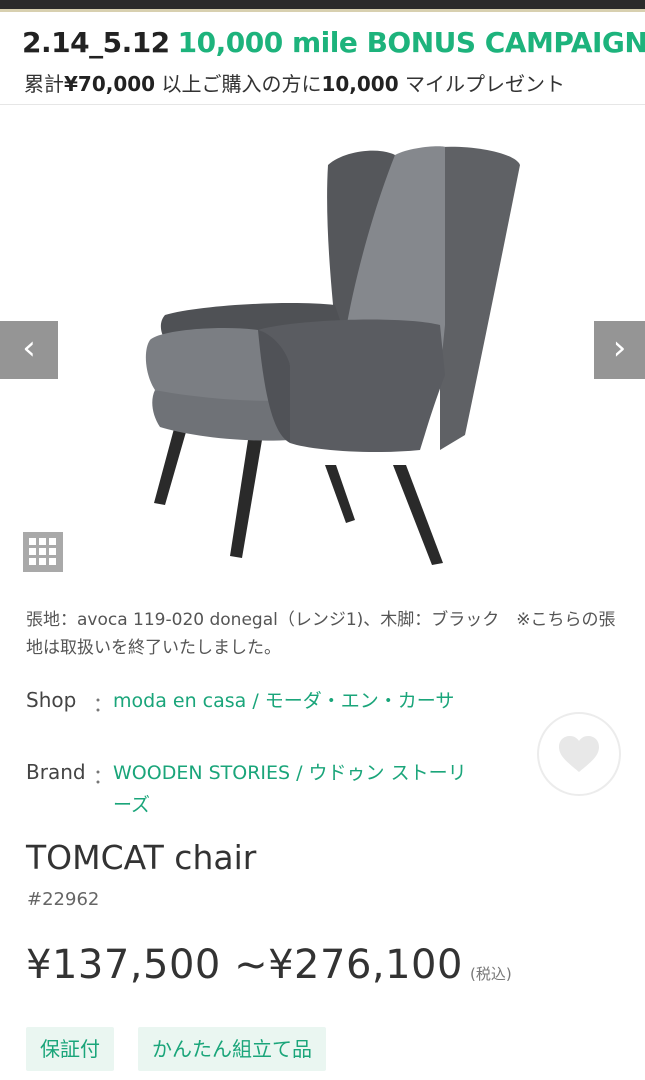 This screenshot has height=1080, width=645. I want to click on campaign-sub-mid: 以上ご購入の方に, so click(241, 84).